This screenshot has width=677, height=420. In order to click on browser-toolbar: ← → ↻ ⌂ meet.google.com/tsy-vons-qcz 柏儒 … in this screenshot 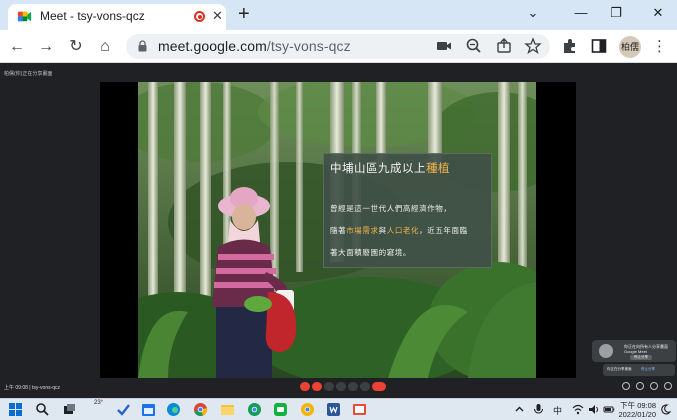, I will do `click(338, 46)`.